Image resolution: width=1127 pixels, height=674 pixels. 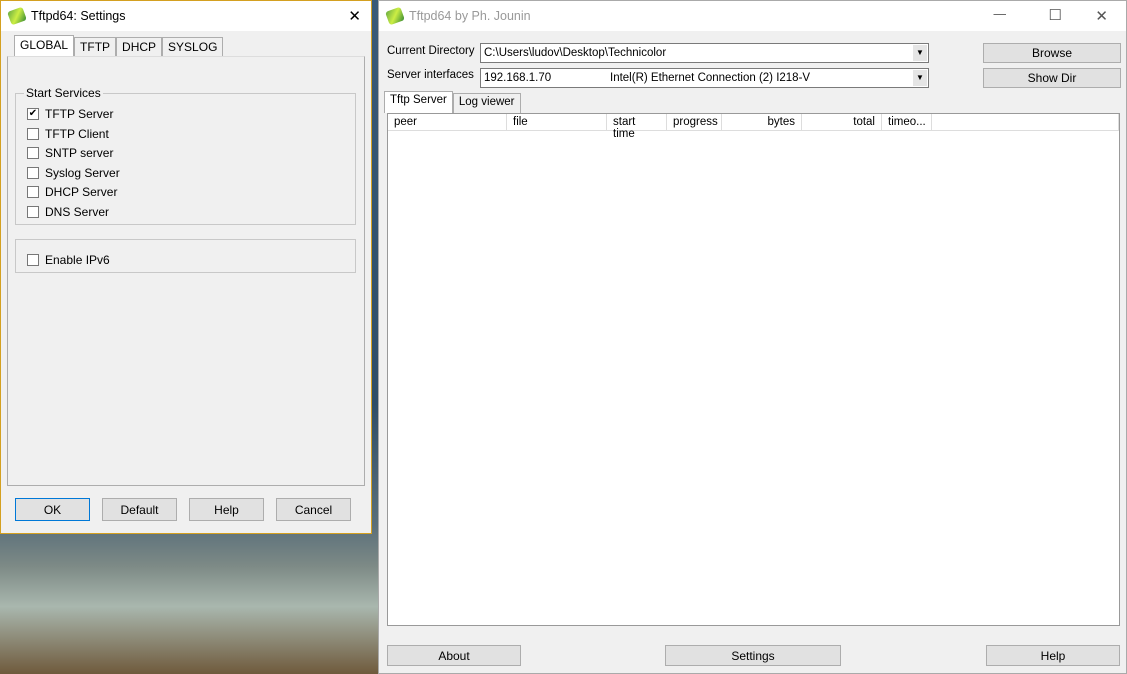 I want to click on checkbox-dns-server: DNS Server, so click(x=68, y=212).